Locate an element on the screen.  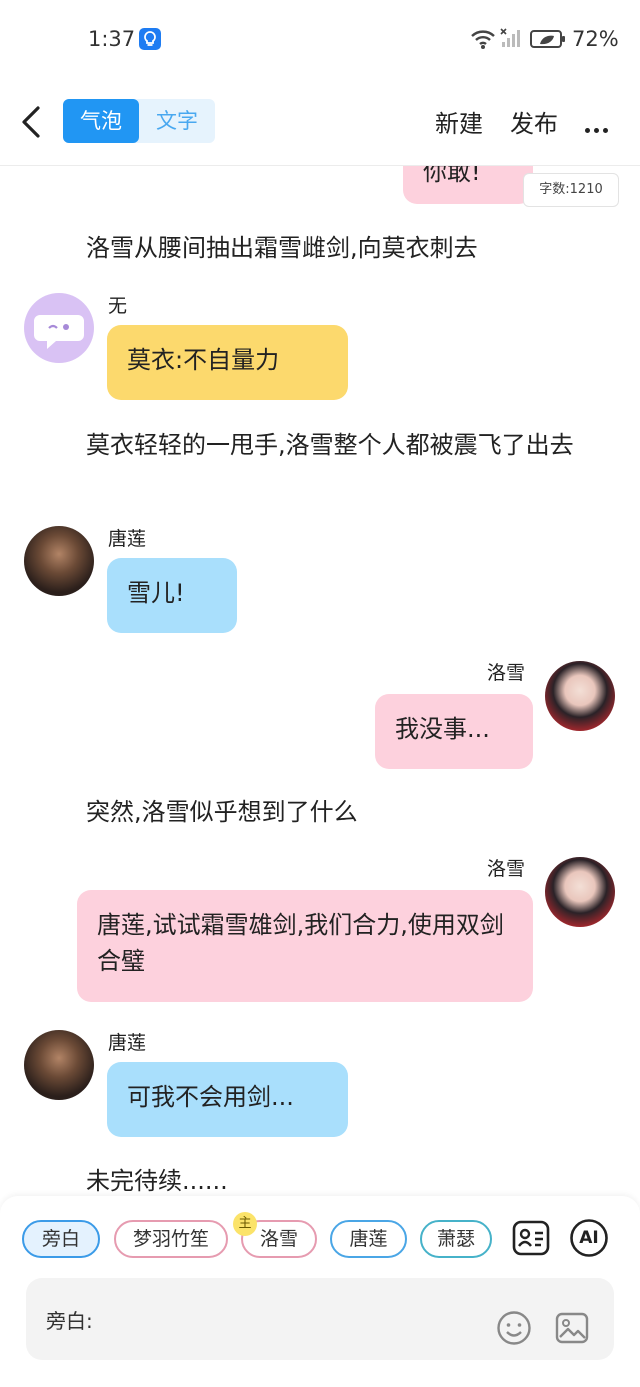
input-role-prefix: 旁白: is located at coordinates (69, 1321).